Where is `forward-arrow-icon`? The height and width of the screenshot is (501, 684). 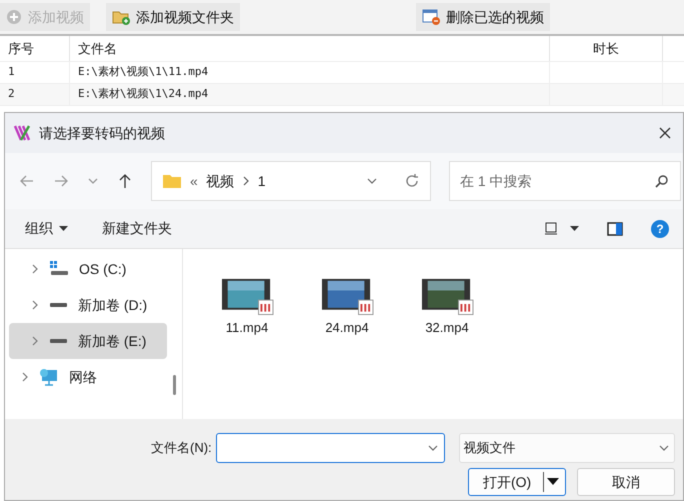 forward-arrow-icon is located at coordinates (61, 181).